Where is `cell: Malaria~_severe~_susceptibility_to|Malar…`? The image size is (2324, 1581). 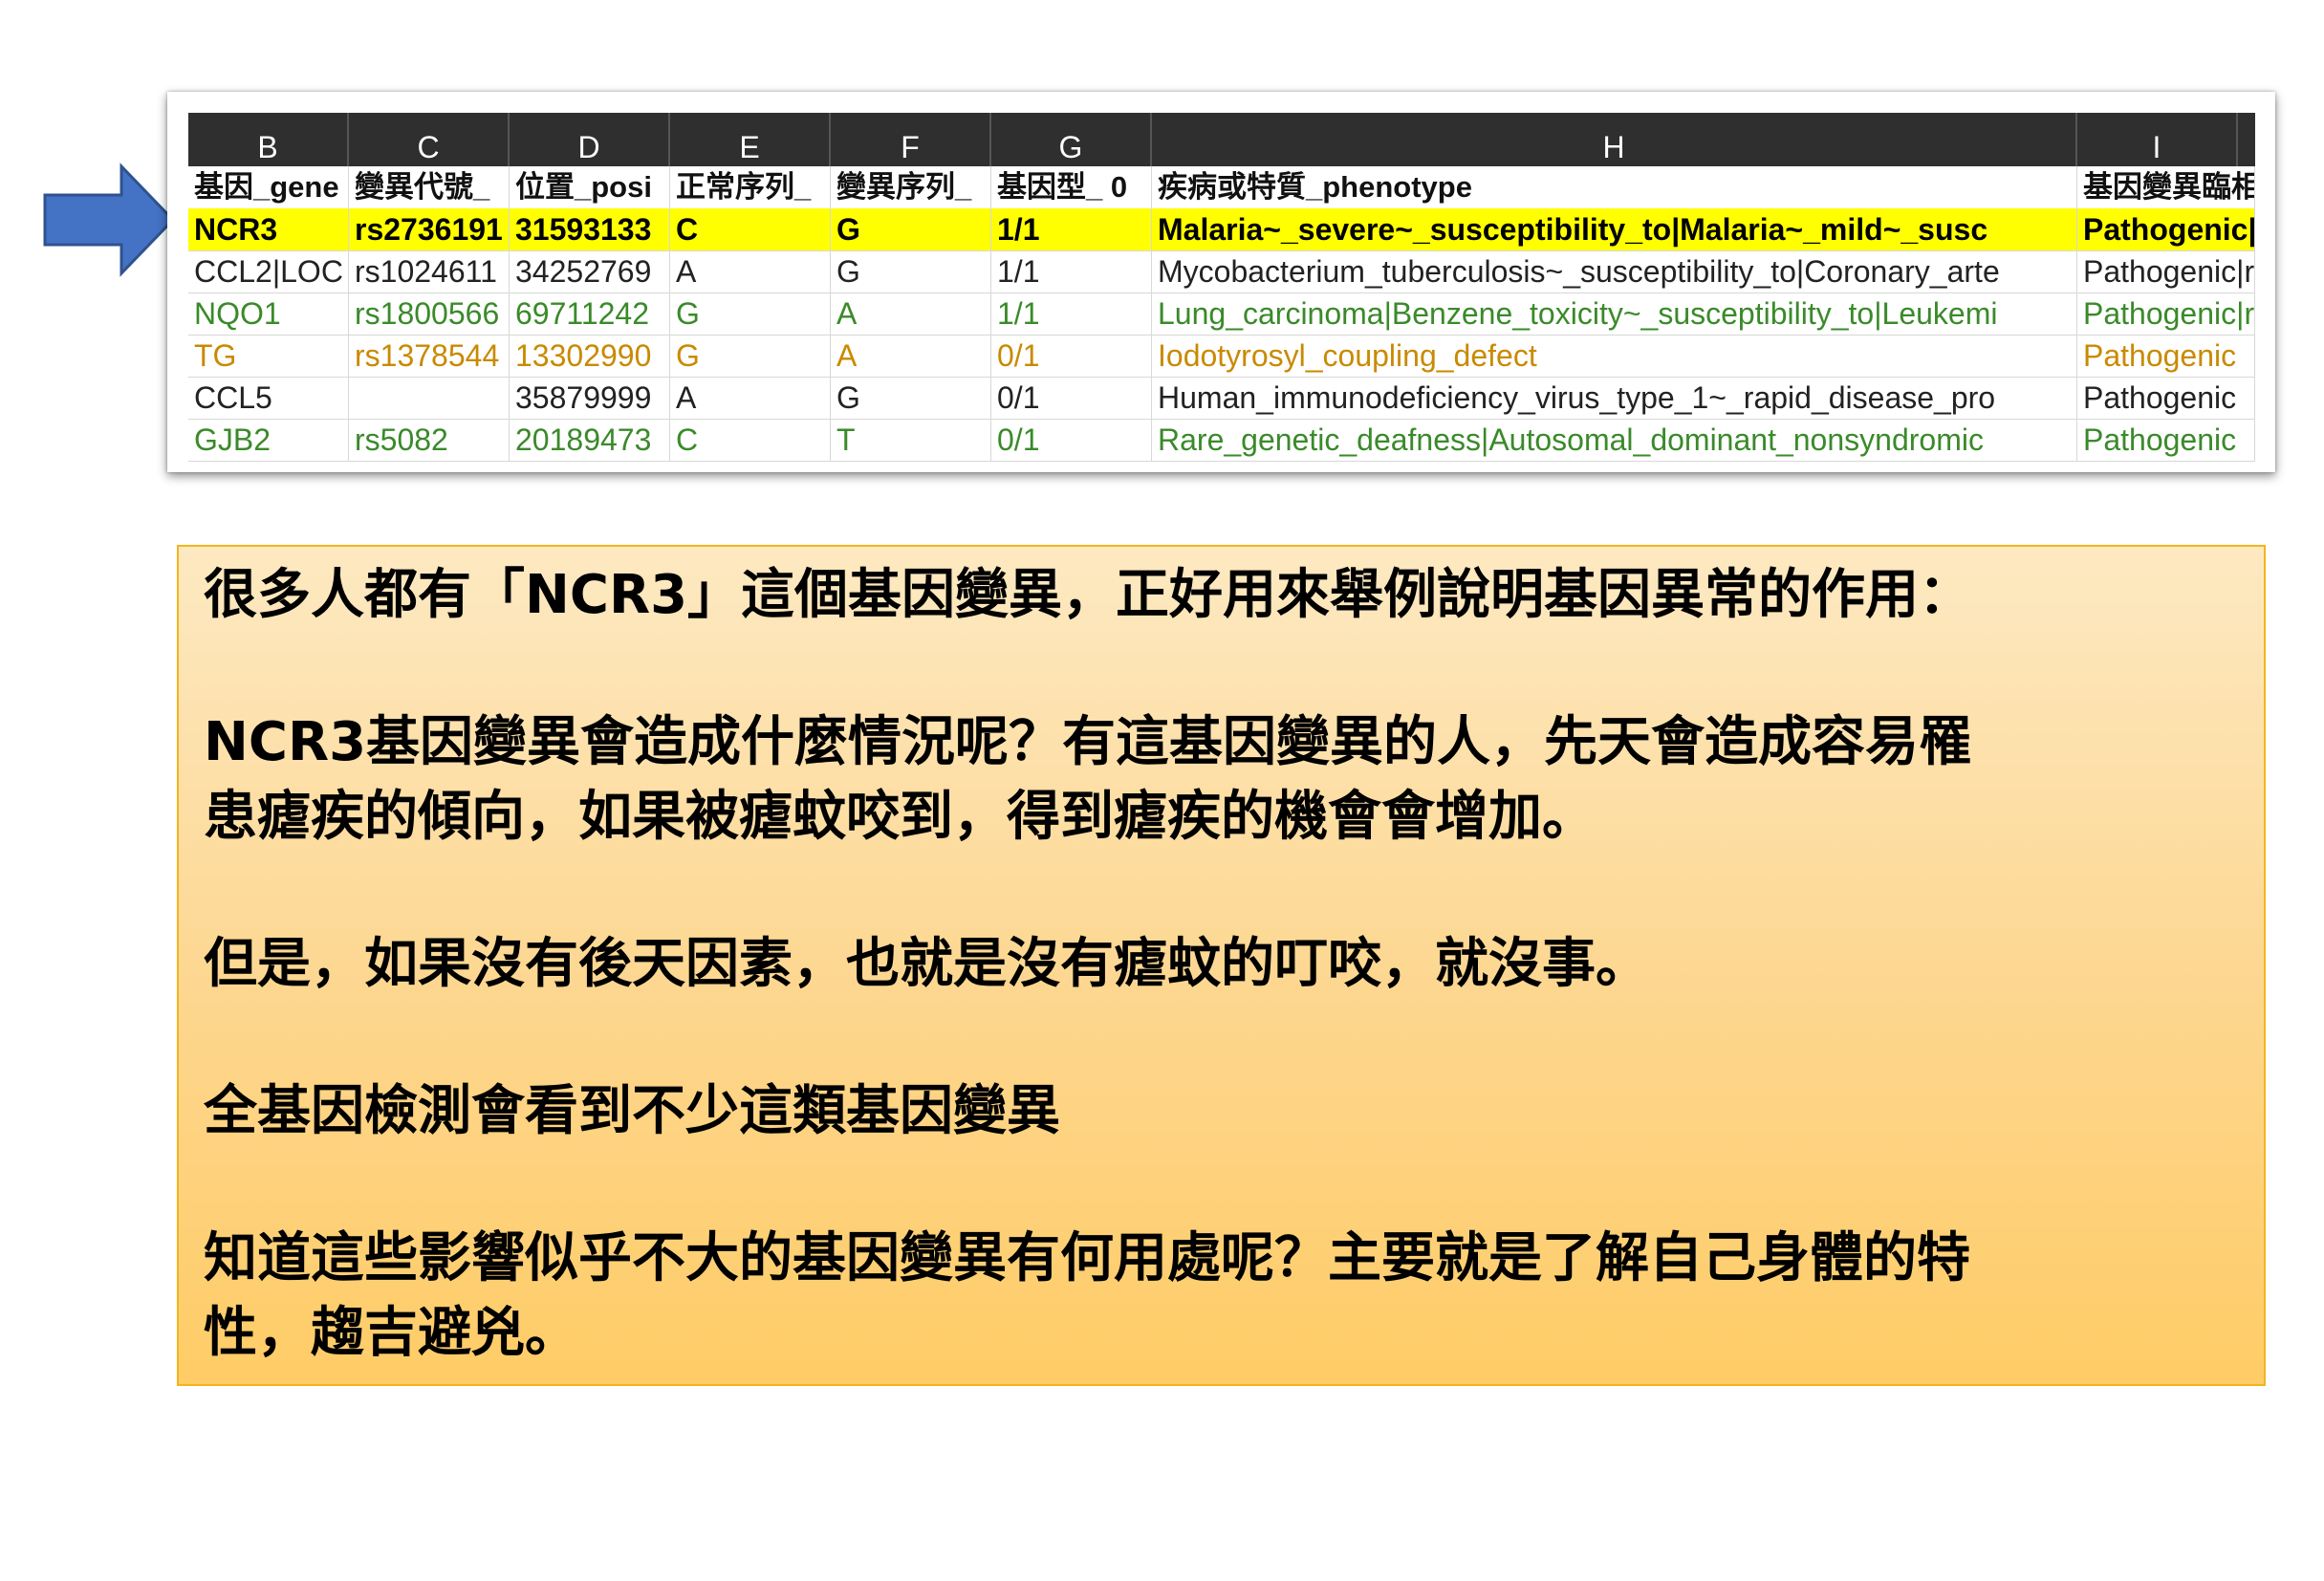
cell: Malaria~_severe~_susceptibility_to|Malar… is located at coordinates (1614, 229).